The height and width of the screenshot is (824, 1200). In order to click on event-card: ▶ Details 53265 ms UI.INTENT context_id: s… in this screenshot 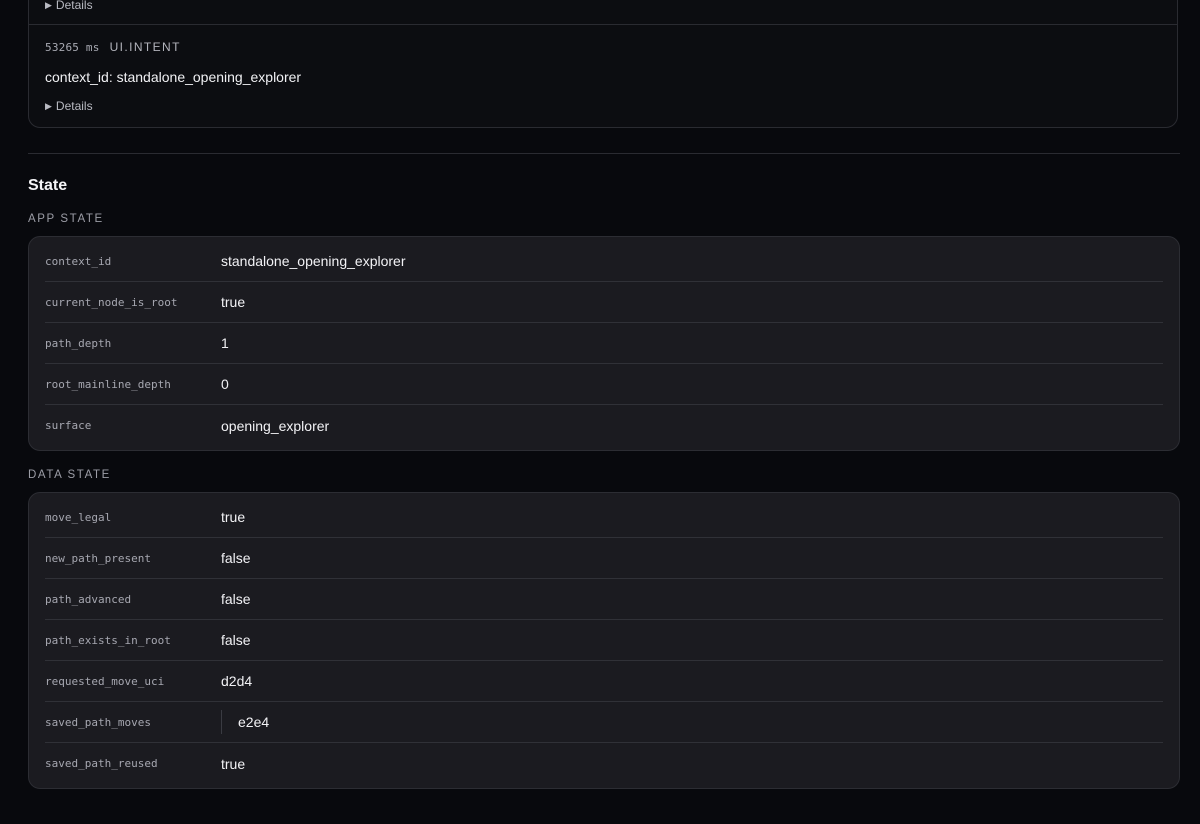, I will do `click(603, 64)`.